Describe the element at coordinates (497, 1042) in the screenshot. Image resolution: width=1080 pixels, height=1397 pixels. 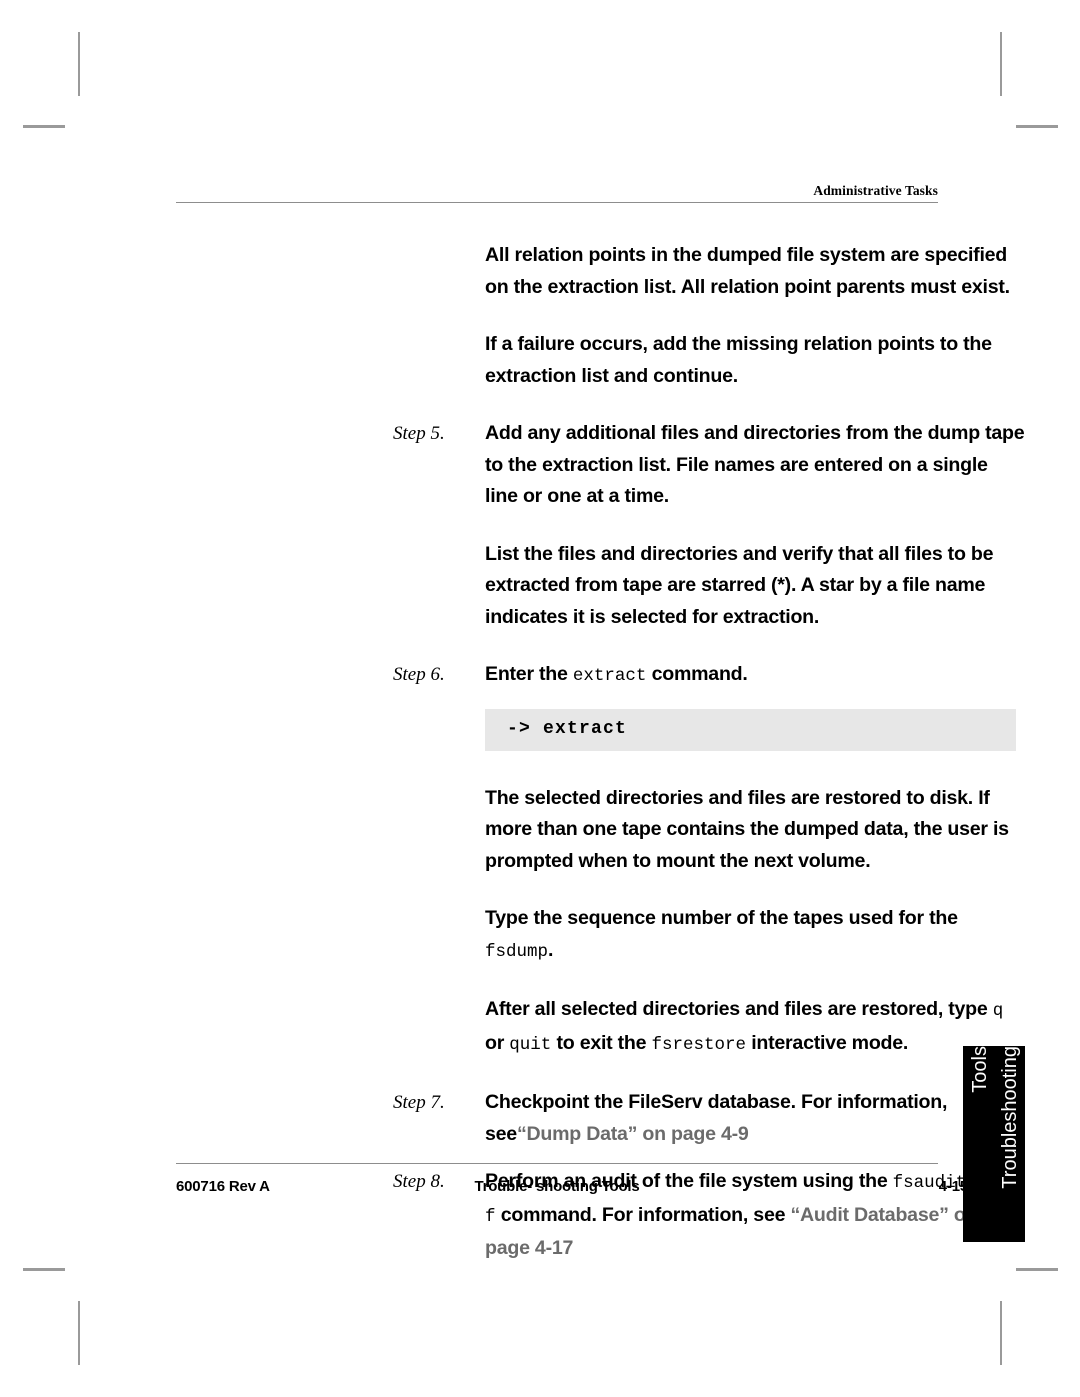
I see `exit-text-2: or` at that location.